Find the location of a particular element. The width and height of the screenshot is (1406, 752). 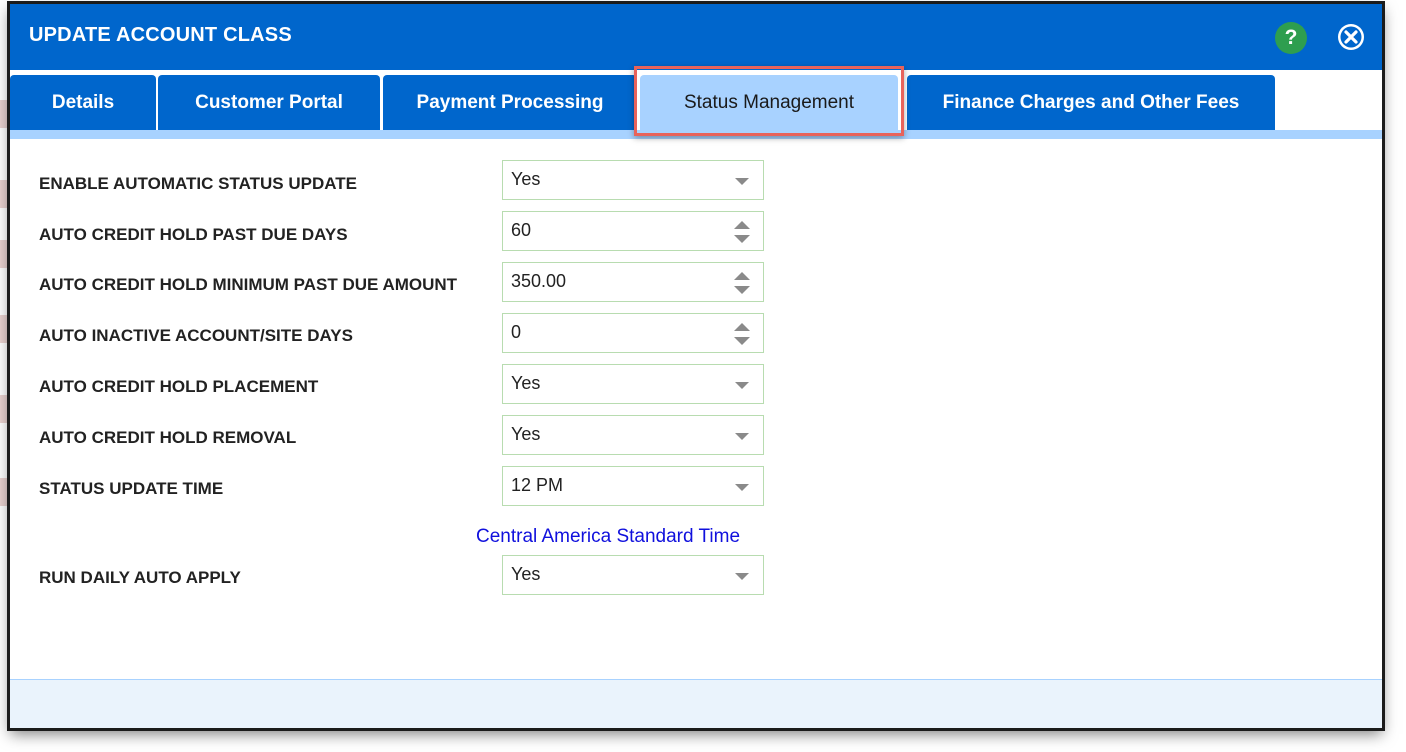

close-icon is located at coordinates (1351, 37).